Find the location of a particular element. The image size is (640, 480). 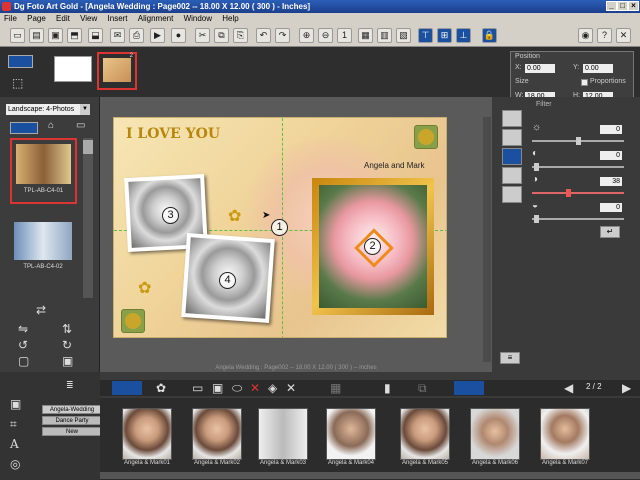

home-icon: ⌂ is located at coordinates (51, 125).